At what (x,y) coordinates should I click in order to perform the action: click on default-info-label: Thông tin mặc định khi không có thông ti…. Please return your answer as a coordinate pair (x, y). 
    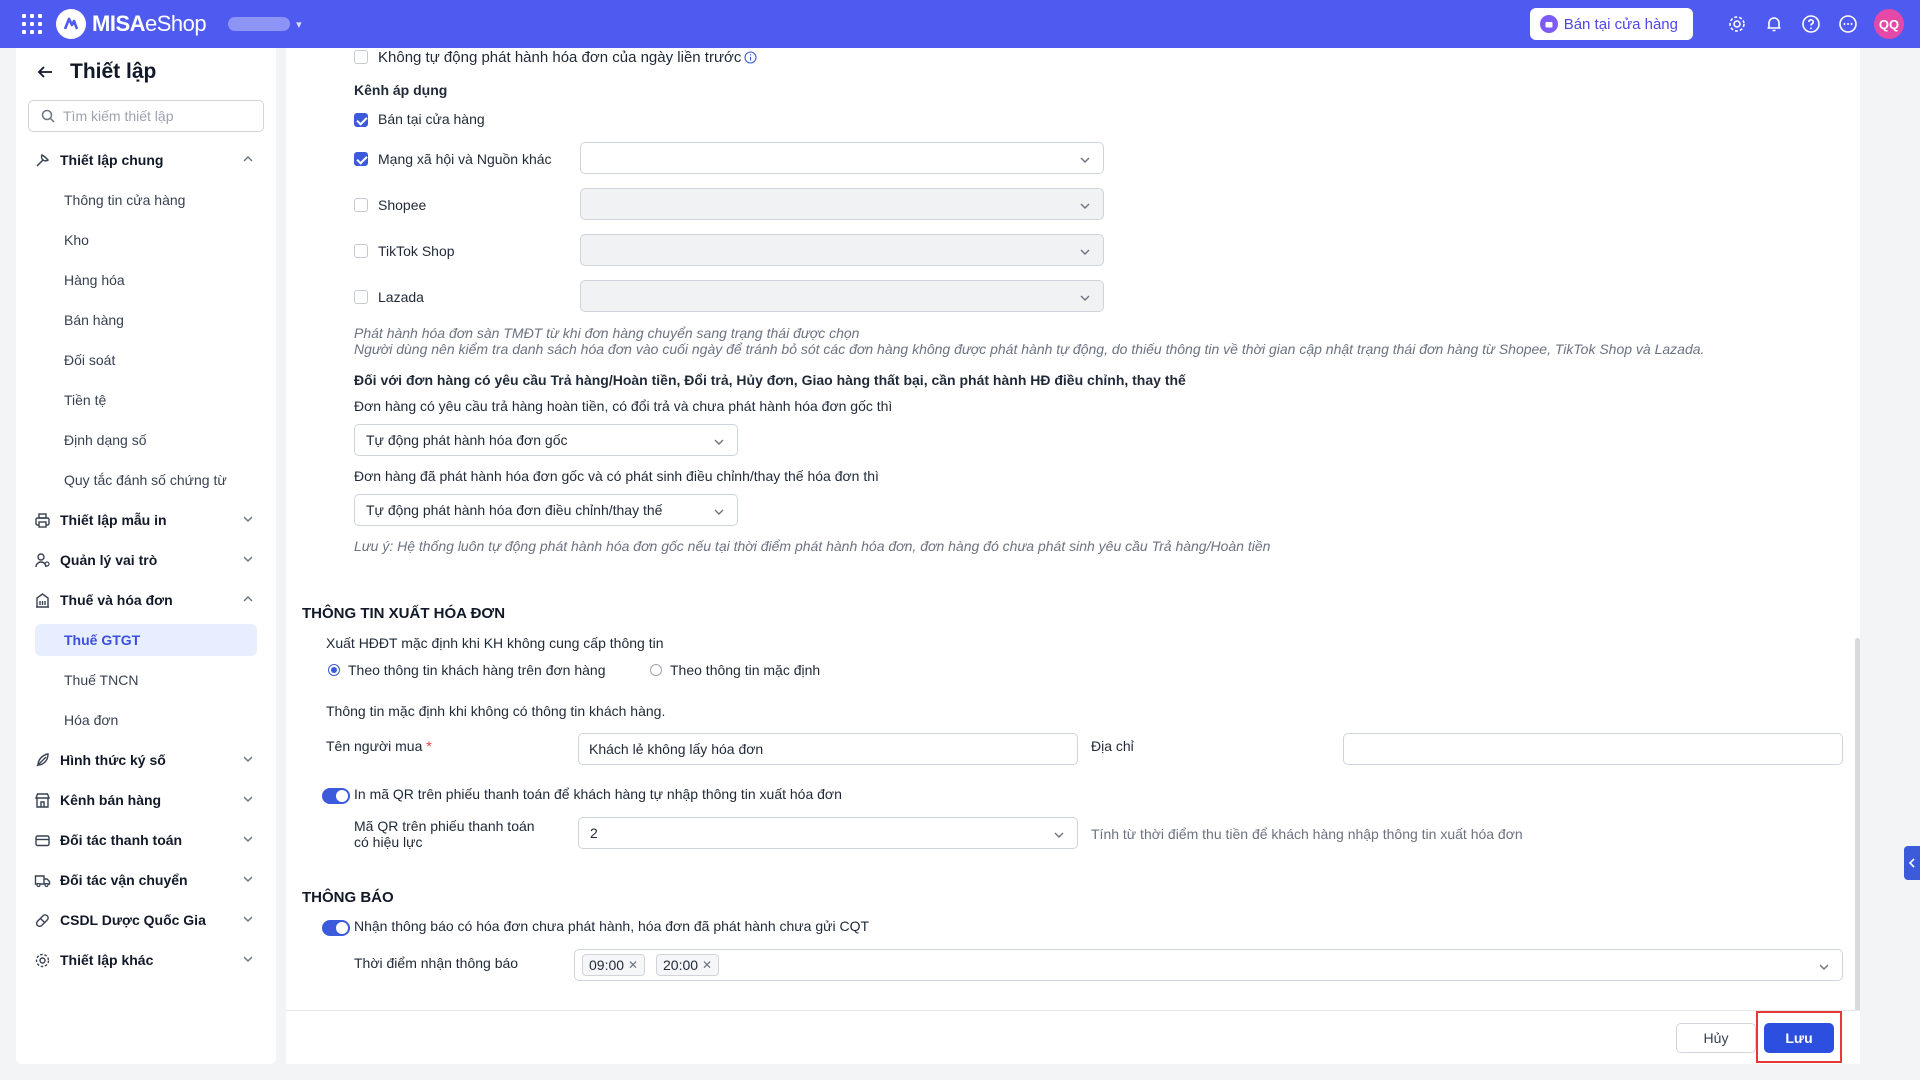
    Looking at the image, I should click on (496, 711).